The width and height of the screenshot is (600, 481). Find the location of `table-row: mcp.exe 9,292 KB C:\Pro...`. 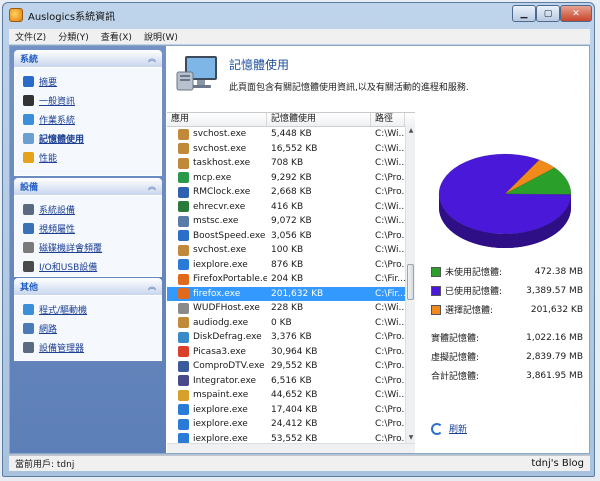

table-row: mcp.exe 9,292 KB C:\Pro... is located at coordinates (291, 178).